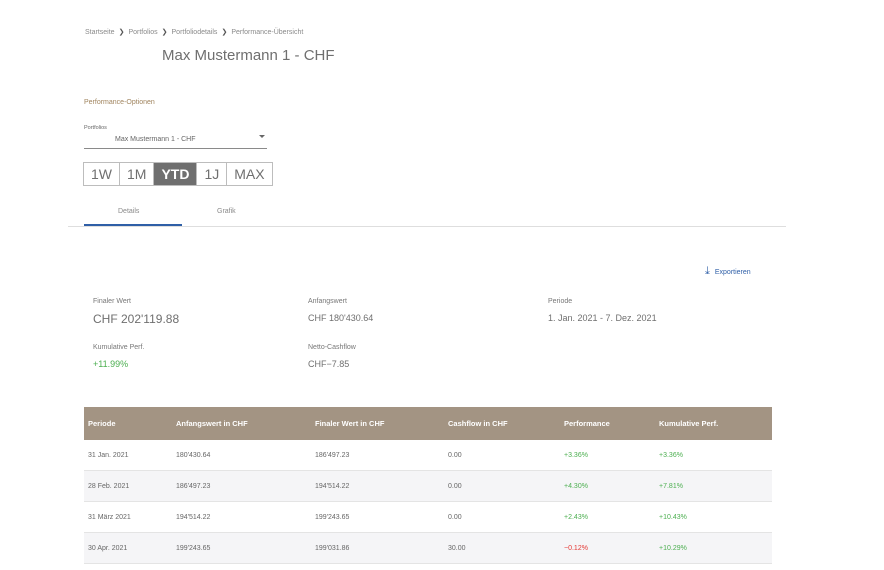 Image resolution: width=884 pixels, height=570 pixels. What do you see at coordinates (327, 301) in the screenshot?
I see `start-value-label: Anfangswert` at bounding box center [327, 301].